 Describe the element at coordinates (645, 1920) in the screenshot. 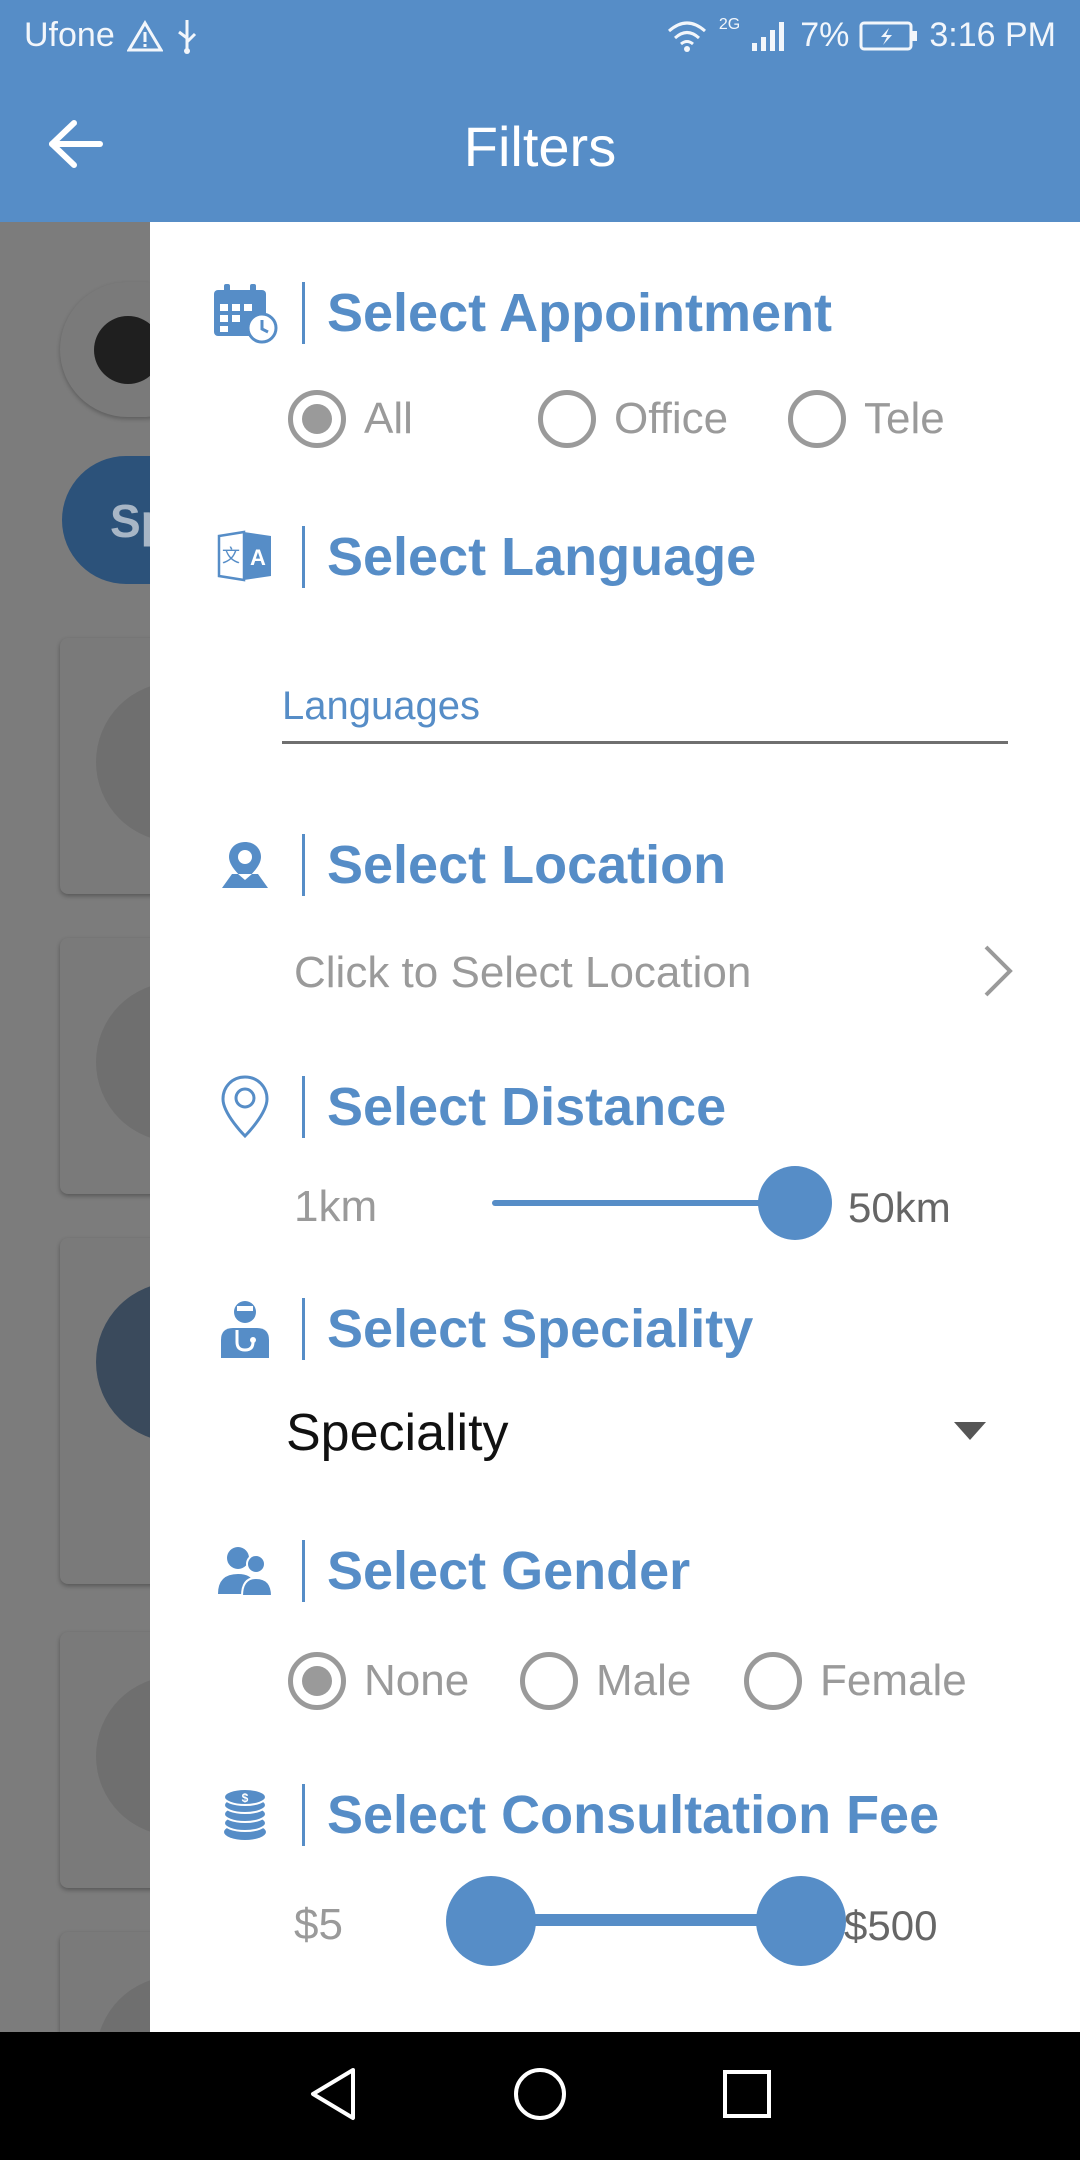

I see `fee-slider-track` at that location.